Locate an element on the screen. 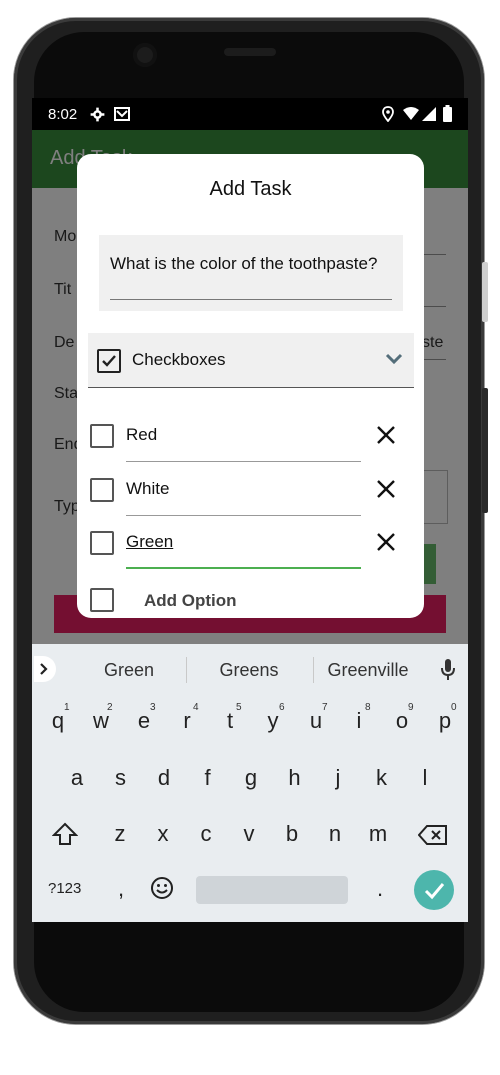  key-o: o is located at coordinates (402, 721).